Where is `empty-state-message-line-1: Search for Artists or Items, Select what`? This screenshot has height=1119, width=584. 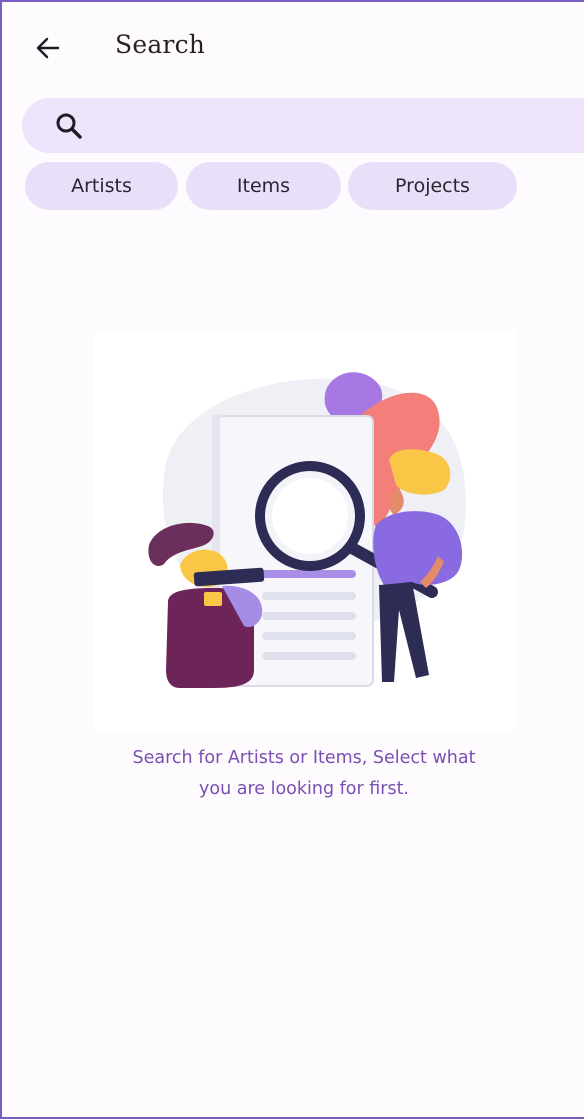
empty-state-message-line-1: Search for Artists or Items, Select what is located at coordinates (304, 758).